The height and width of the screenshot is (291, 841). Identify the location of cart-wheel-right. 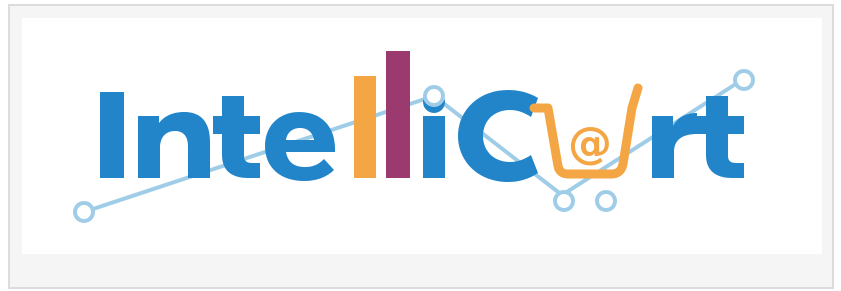
(606, 201).